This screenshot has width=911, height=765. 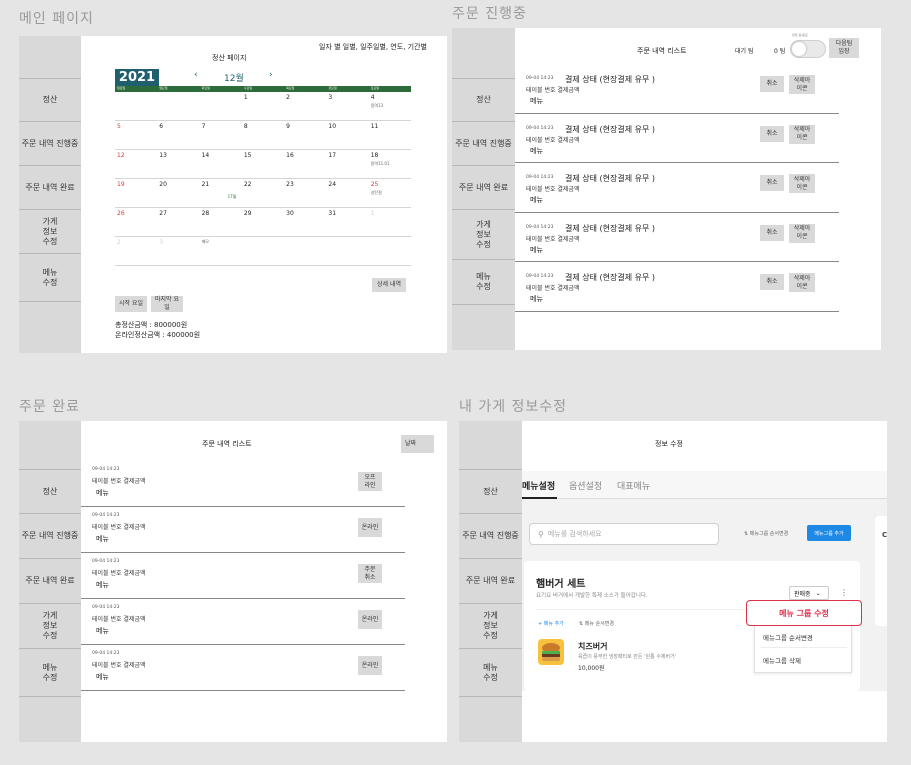 I want to click on order-menu: 메뉴, so click(x=536, y=249).